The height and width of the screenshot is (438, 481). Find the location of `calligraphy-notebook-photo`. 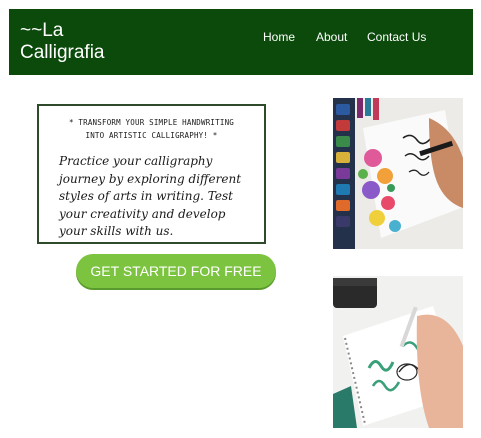

calligraphy-notebook-photo is located at coordinates (398, 352).